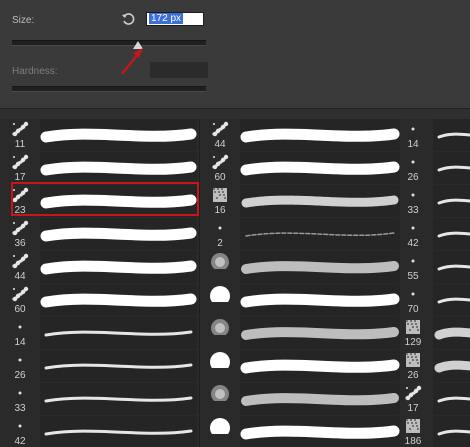 This screenshot has width=470, height=447. Describe the element at coordinates (20, 276) in the screenshot. I see `brush-size-label: 44` at that location.